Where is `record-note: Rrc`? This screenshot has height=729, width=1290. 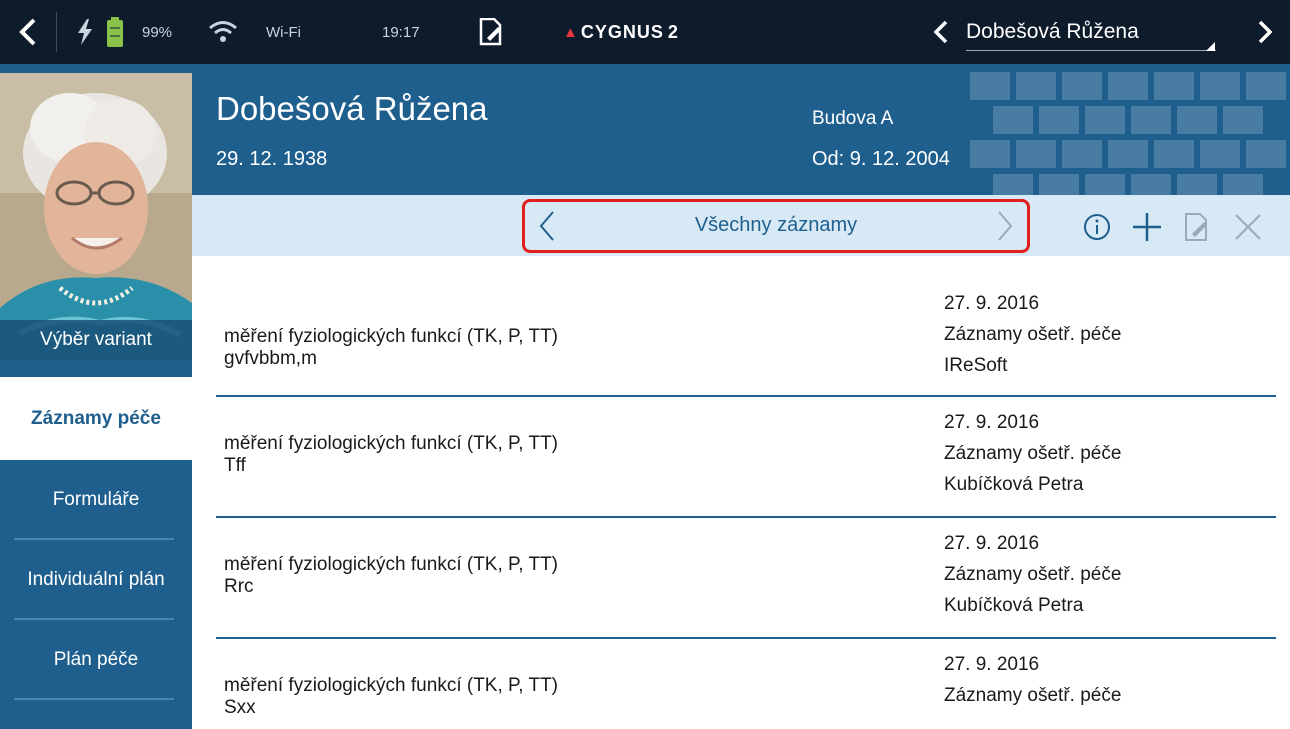
record-note: Rrc is located at coordinates (239, 586).